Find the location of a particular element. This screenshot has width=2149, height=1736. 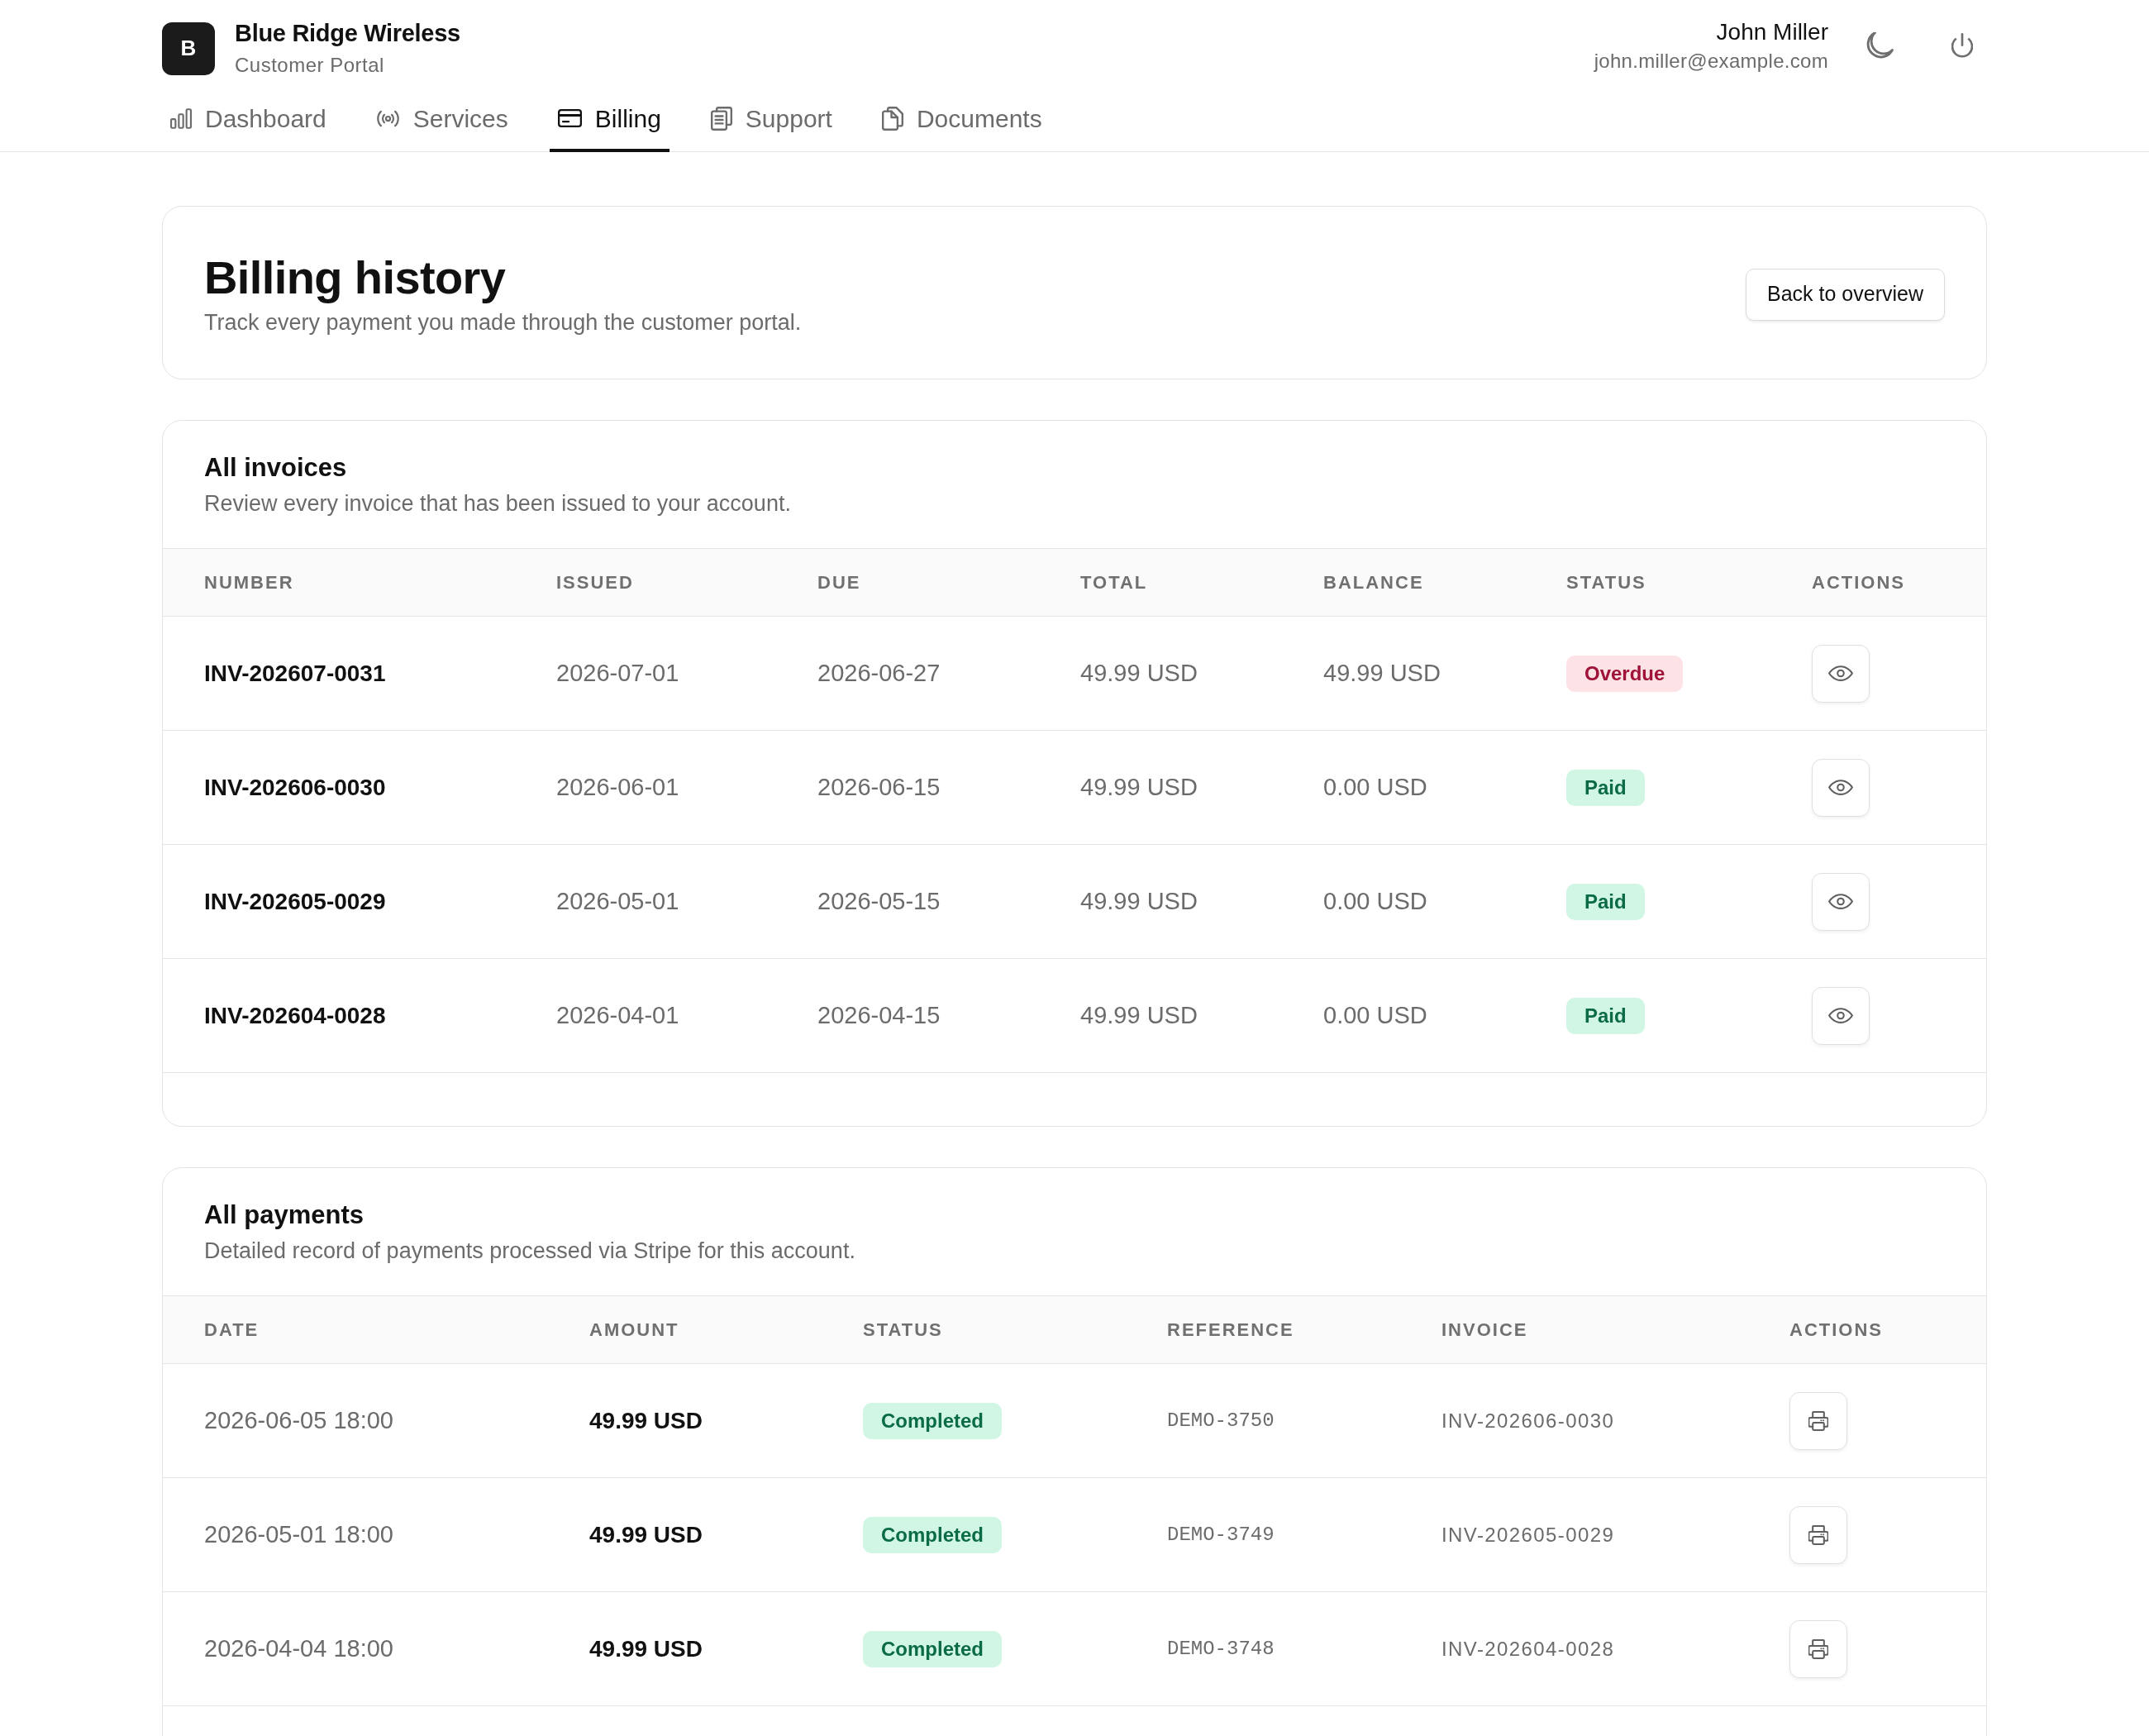

credit-card-icon is located at coordinates (569, 118).